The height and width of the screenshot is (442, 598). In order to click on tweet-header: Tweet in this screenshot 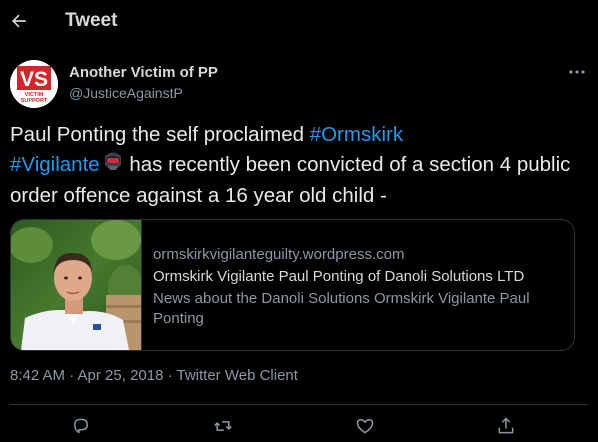, I will do `click(299, 21)`.